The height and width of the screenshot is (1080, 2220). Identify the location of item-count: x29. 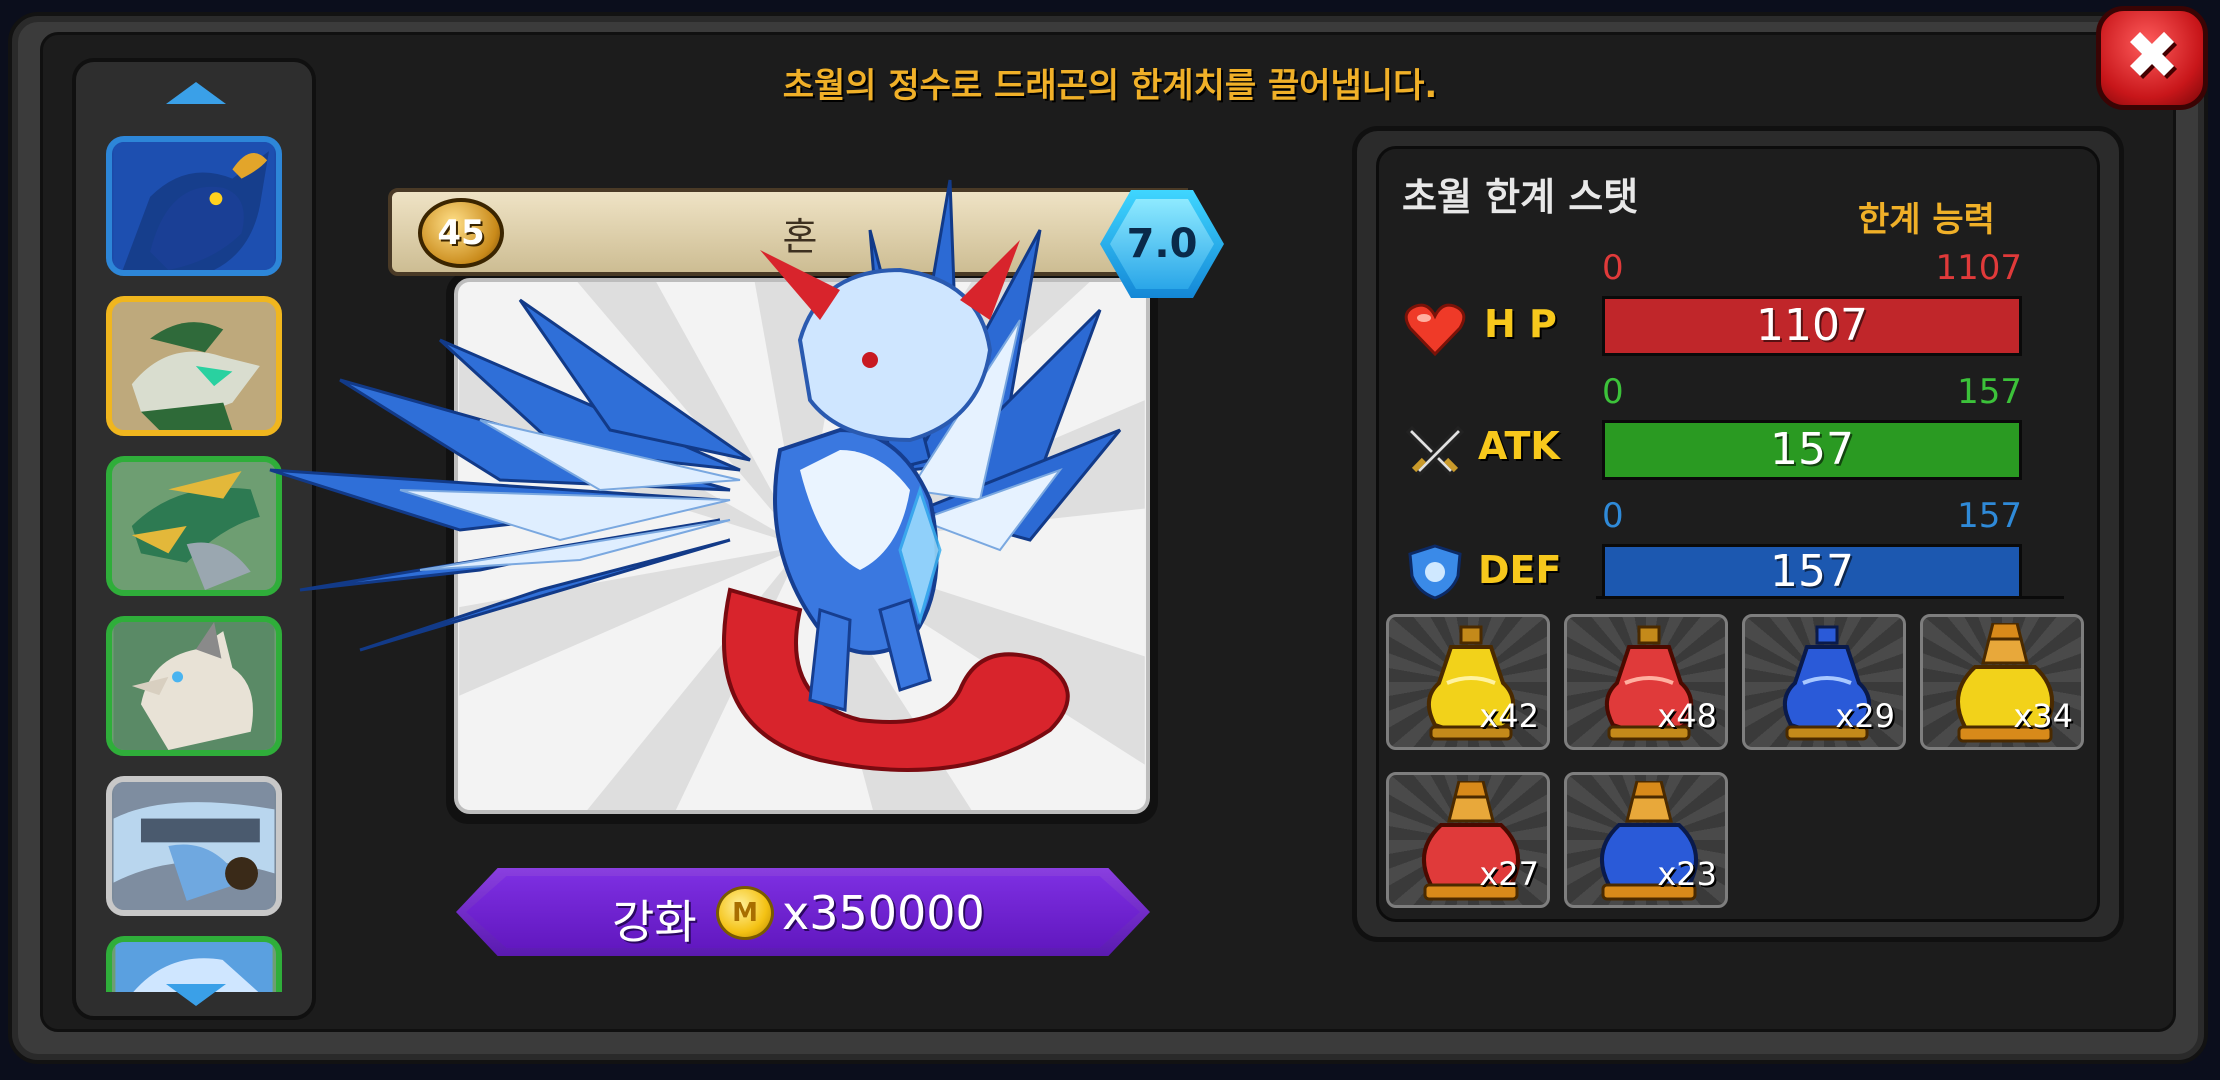
(1865, 716).